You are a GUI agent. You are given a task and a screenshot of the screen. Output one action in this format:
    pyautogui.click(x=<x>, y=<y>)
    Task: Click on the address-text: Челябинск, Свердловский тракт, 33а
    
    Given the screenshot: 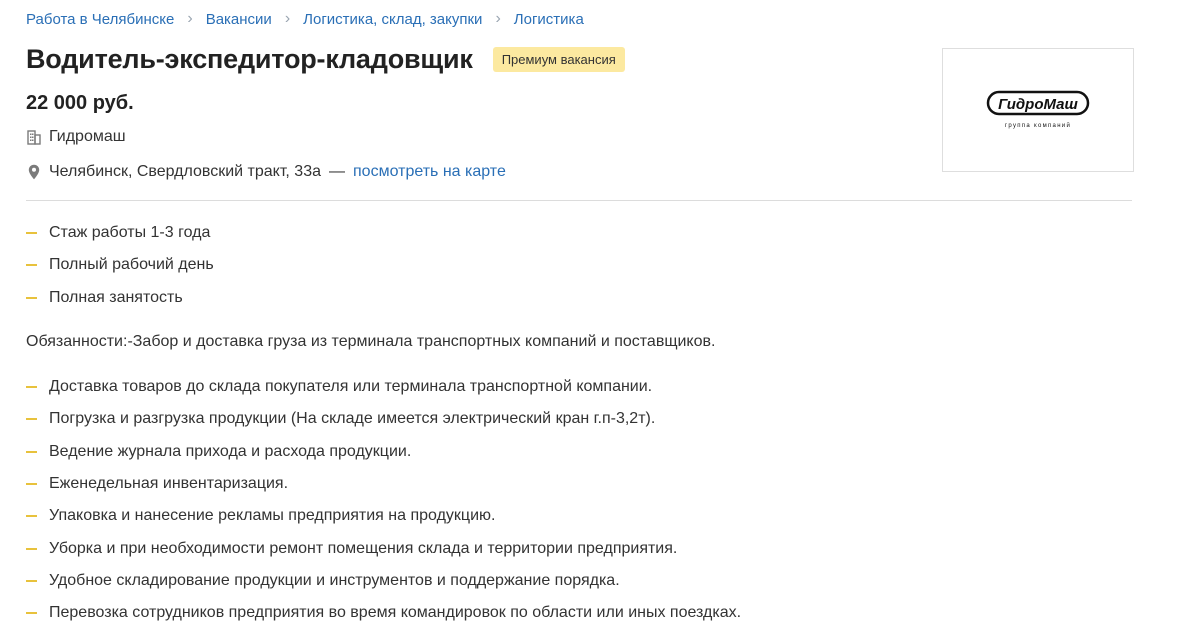 What is the action you would take?
    pyautogui.click(x=185, y=171)
    